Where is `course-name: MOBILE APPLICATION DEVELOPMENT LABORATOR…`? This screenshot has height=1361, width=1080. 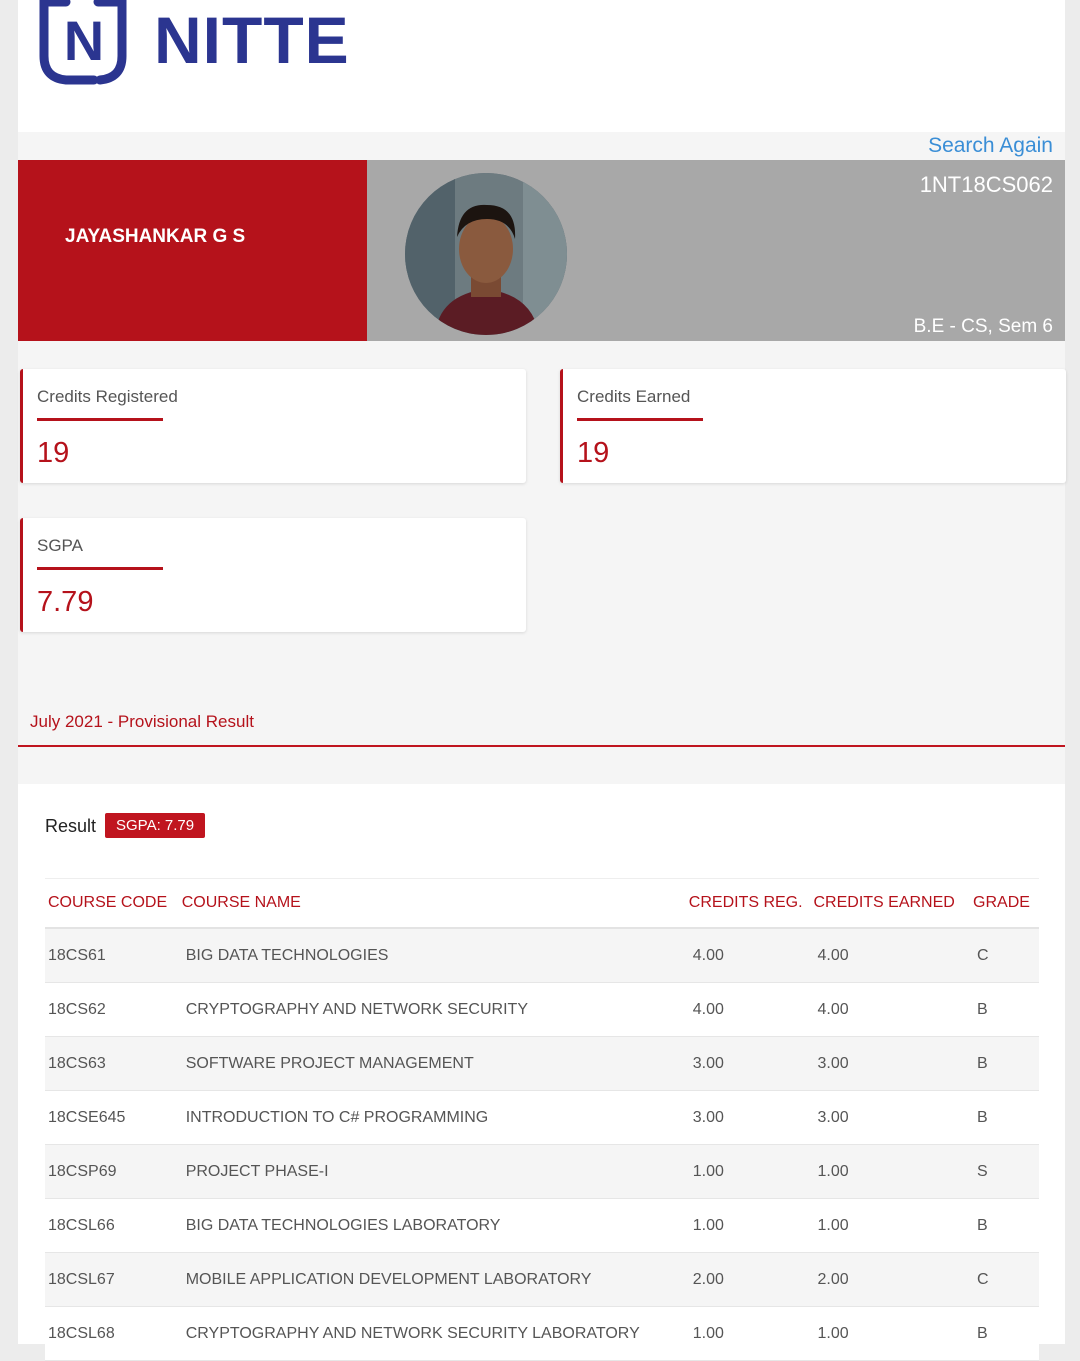 course-name: MOBILE APPLICATION DEVELOPMENT LABORATOR… is located at coordinates (435, 1279).